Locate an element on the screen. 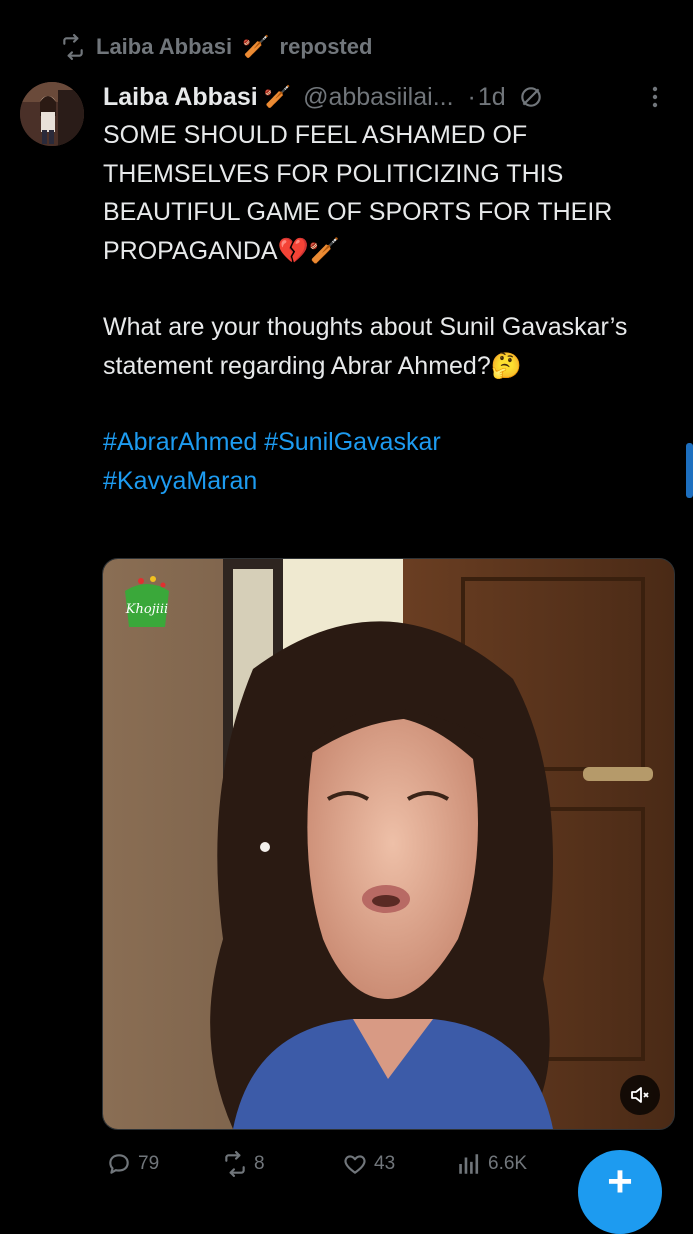 The image size is (693, 1234). hashtag-abrar-ahmed: #AbrarAhmed is located at coordinates (180, 442).